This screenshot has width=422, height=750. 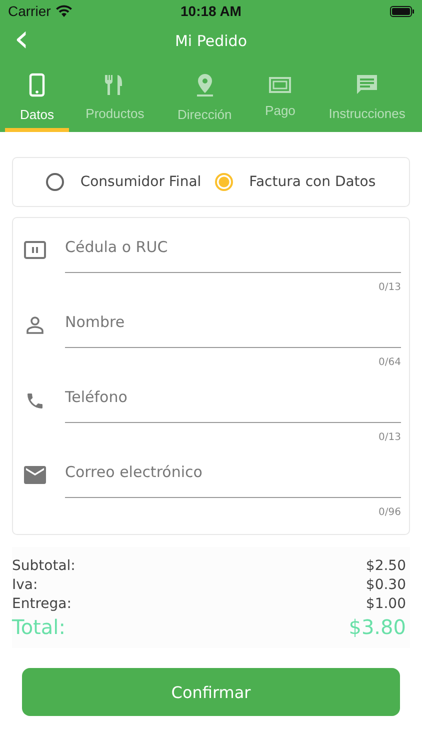 I want to click on summary-value: $1.00, so click(x=386, y=604).